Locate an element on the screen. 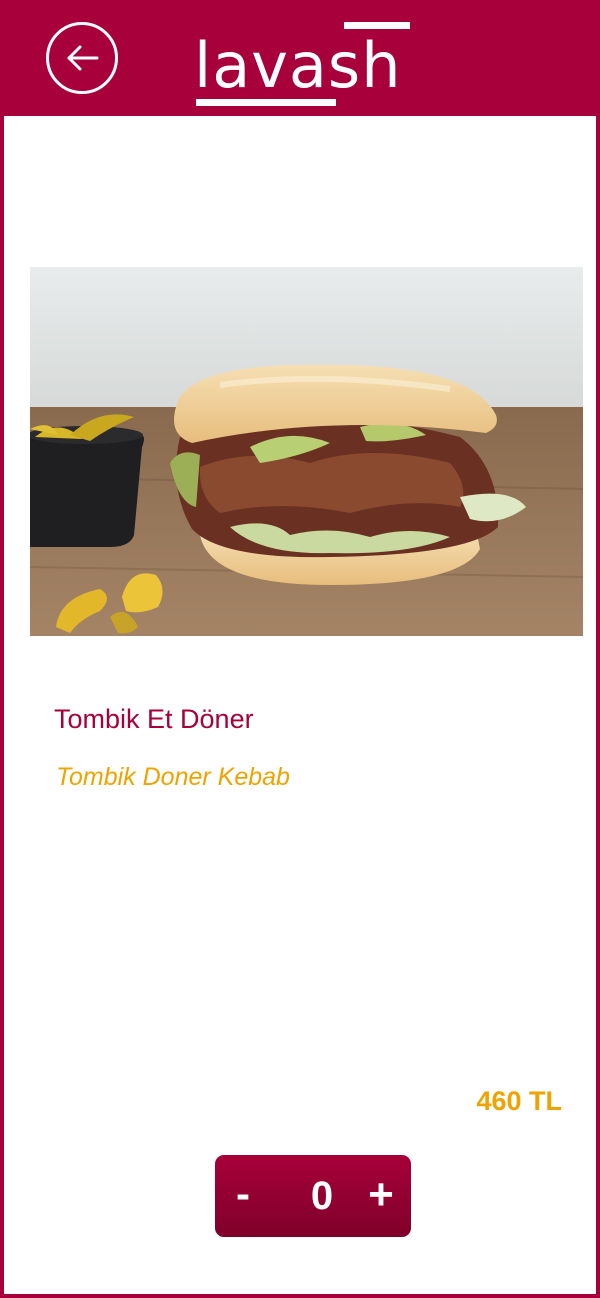  back-button is located at coordinates (82, 58).